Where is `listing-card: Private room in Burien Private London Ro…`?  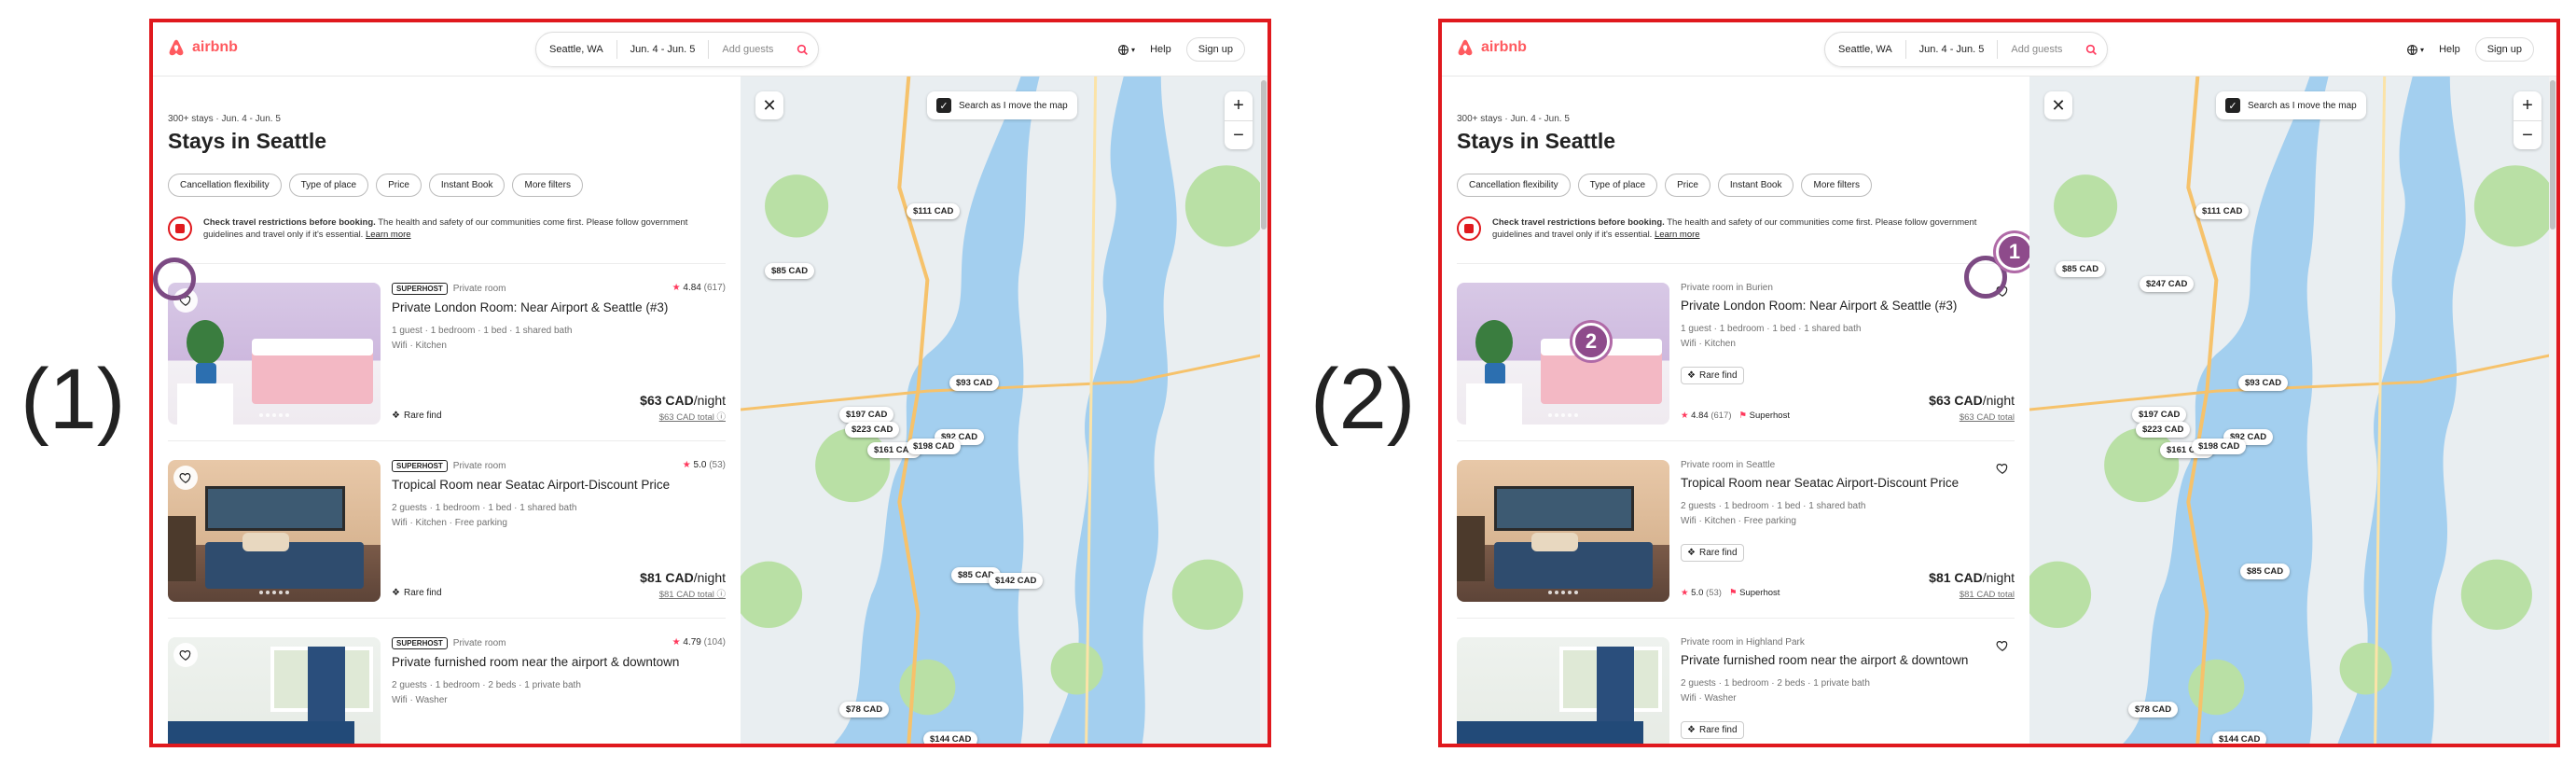 listing-card: Private room in Burien Private London Ro… is located at coordinates (1736, 345).